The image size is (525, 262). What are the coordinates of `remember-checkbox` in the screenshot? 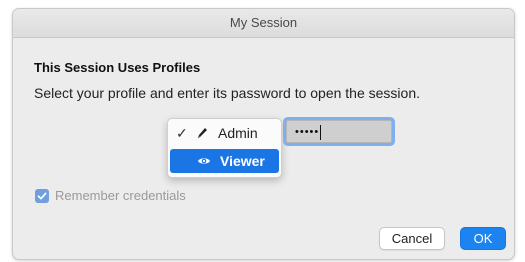 It's located at (42, 195).